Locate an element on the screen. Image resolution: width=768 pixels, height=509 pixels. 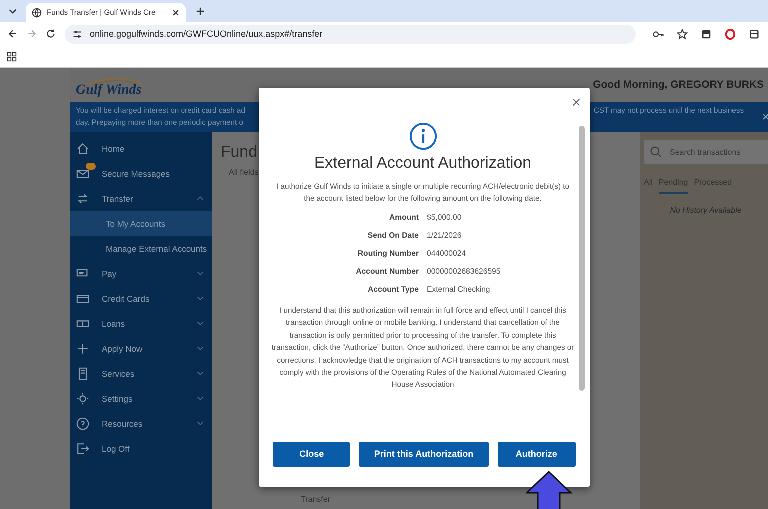
reload-icon is located at coordinates (51, 34).